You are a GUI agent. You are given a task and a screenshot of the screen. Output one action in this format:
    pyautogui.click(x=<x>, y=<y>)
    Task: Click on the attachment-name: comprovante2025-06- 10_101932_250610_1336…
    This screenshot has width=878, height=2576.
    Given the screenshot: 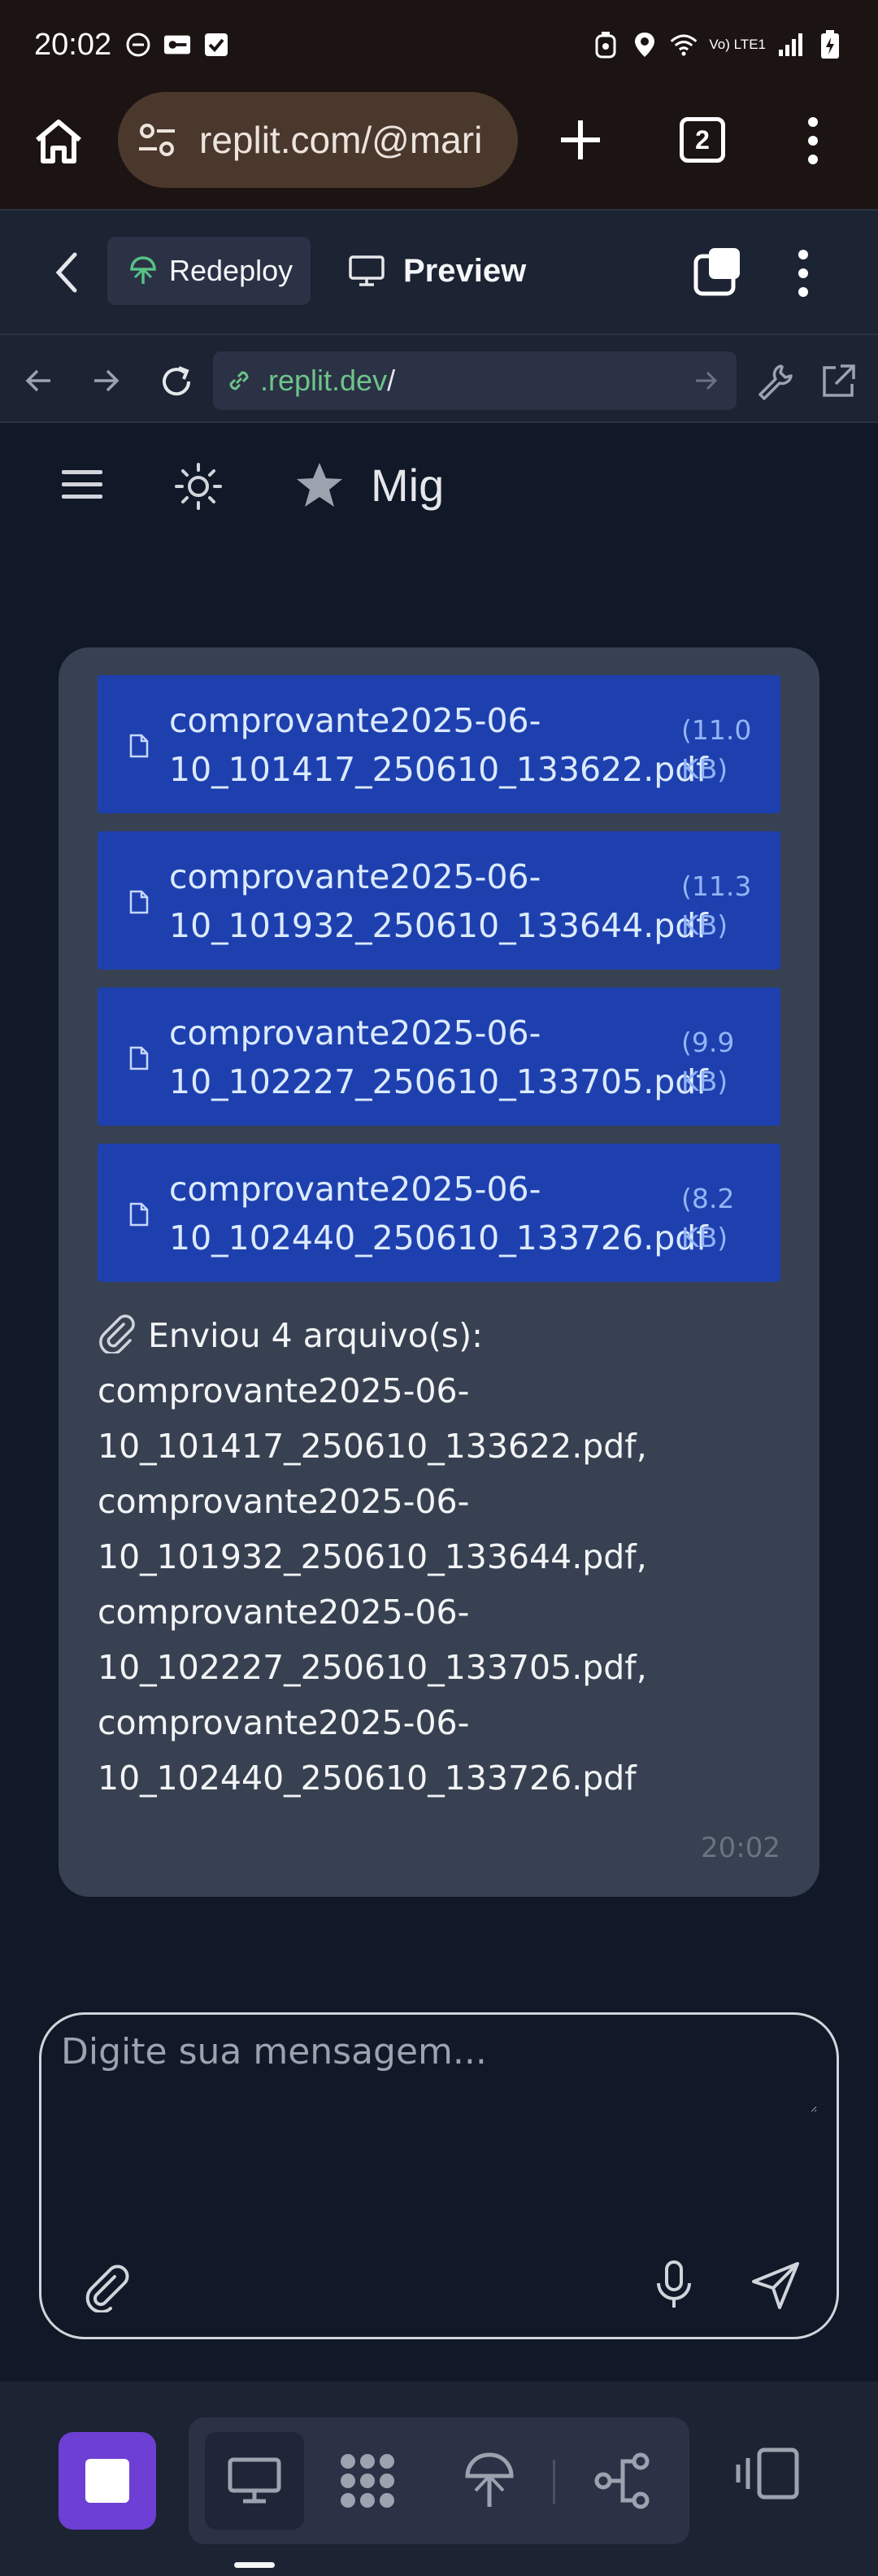 What is the action you would take?
    pyautogui.click(x=439, y=901)
    